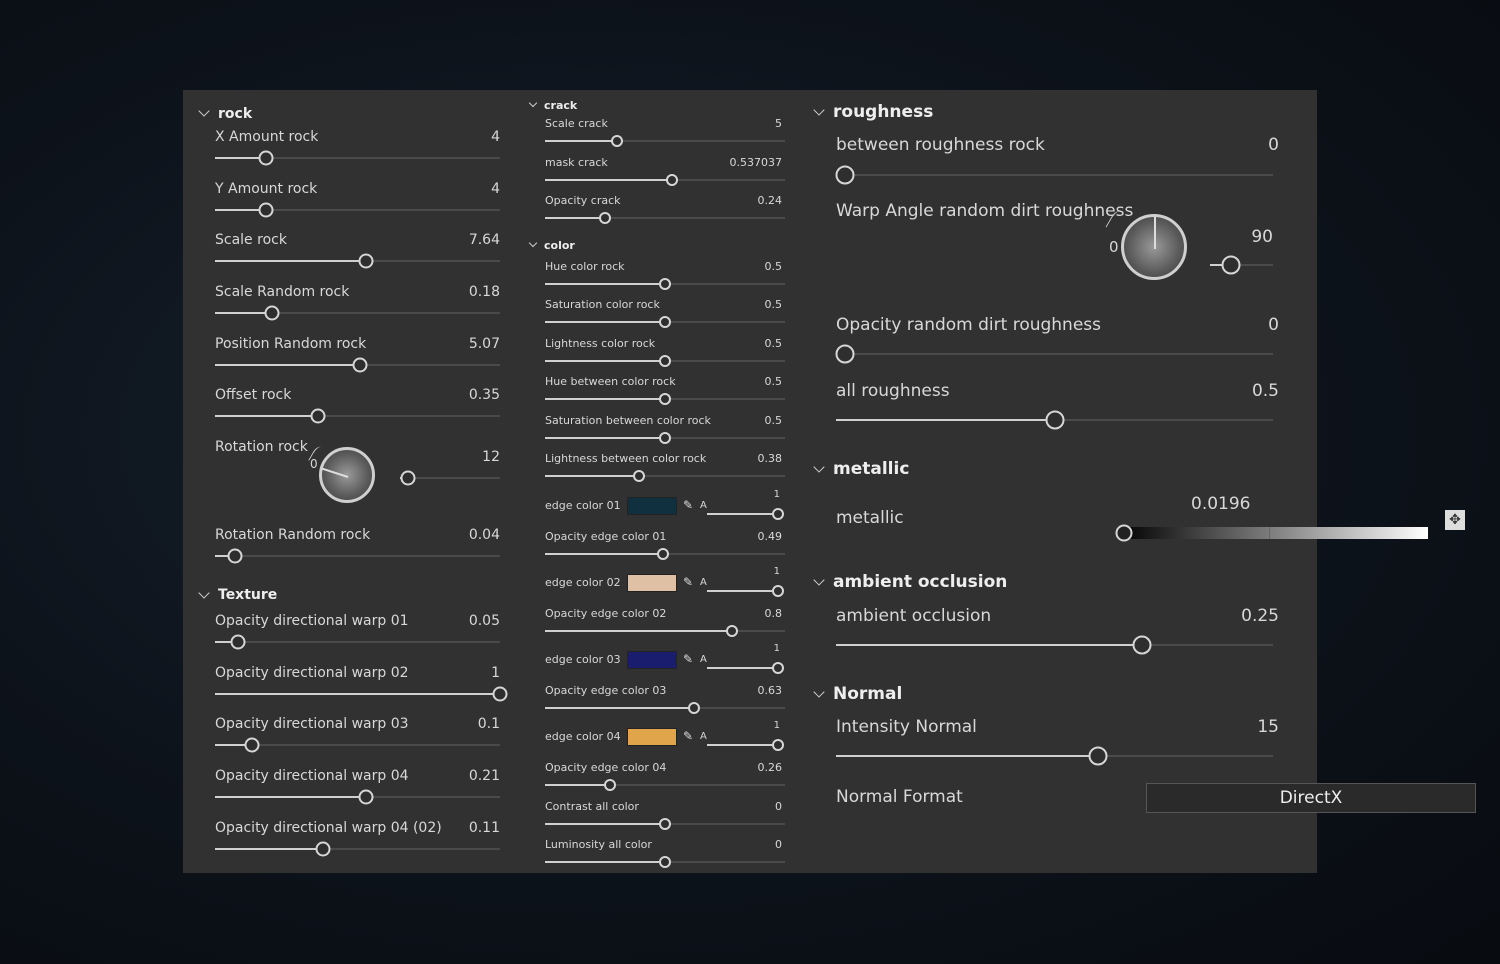  I want to click on slider-all-roughness, so click(1054, 420).